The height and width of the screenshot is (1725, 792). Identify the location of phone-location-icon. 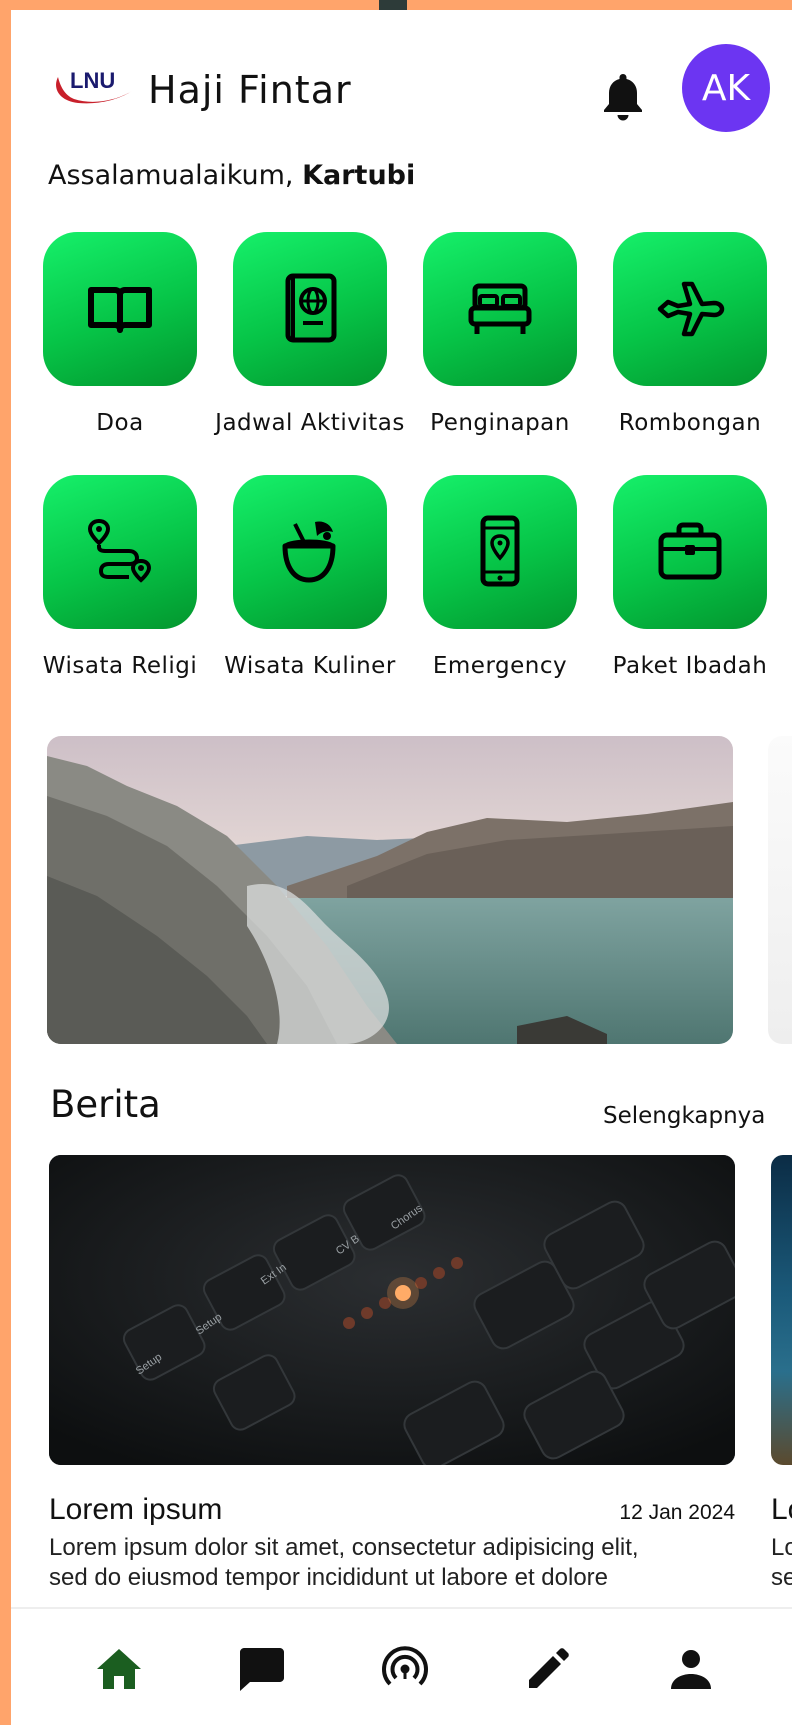
(500, 551).